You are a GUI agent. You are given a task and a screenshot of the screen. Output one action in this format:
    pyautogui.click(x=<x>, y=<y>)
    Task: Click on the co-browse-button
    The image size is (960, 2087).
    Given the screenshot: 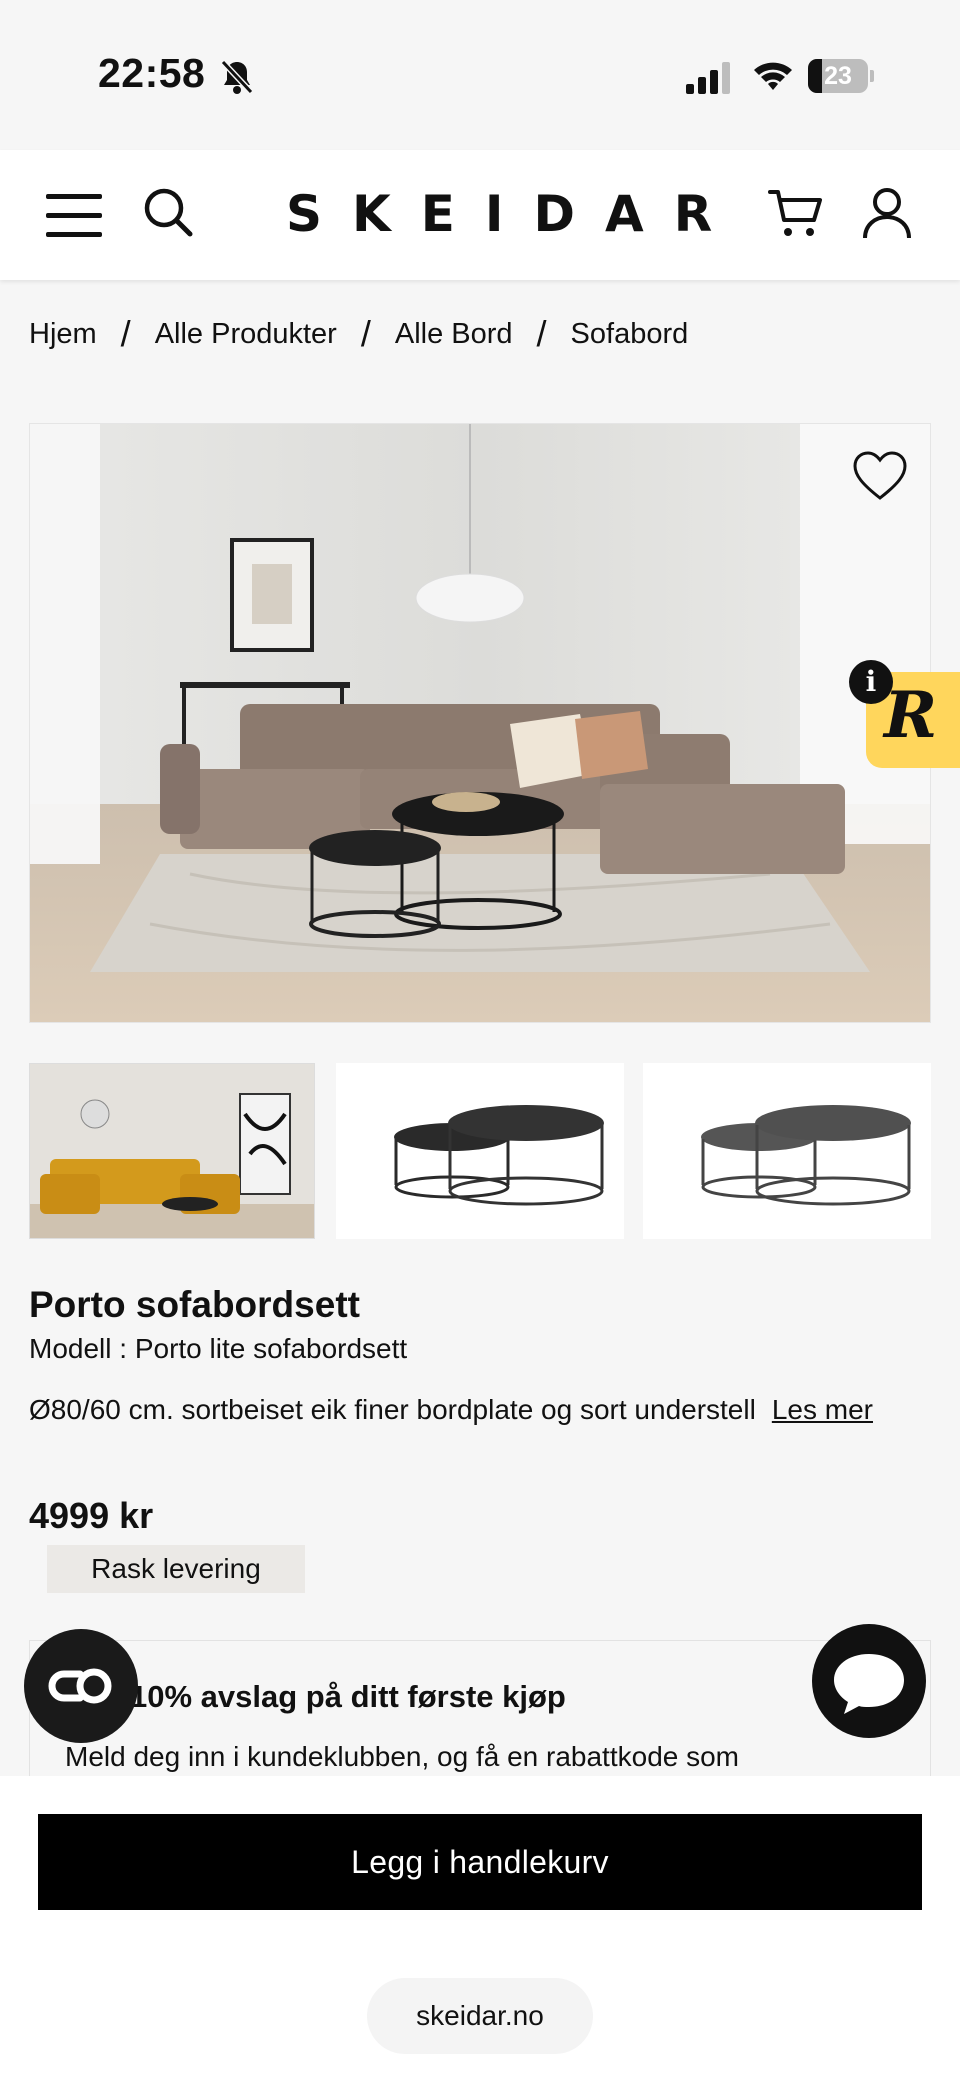 What is the action you would take?
    pyautogui.click(x=81, y=1686)
    